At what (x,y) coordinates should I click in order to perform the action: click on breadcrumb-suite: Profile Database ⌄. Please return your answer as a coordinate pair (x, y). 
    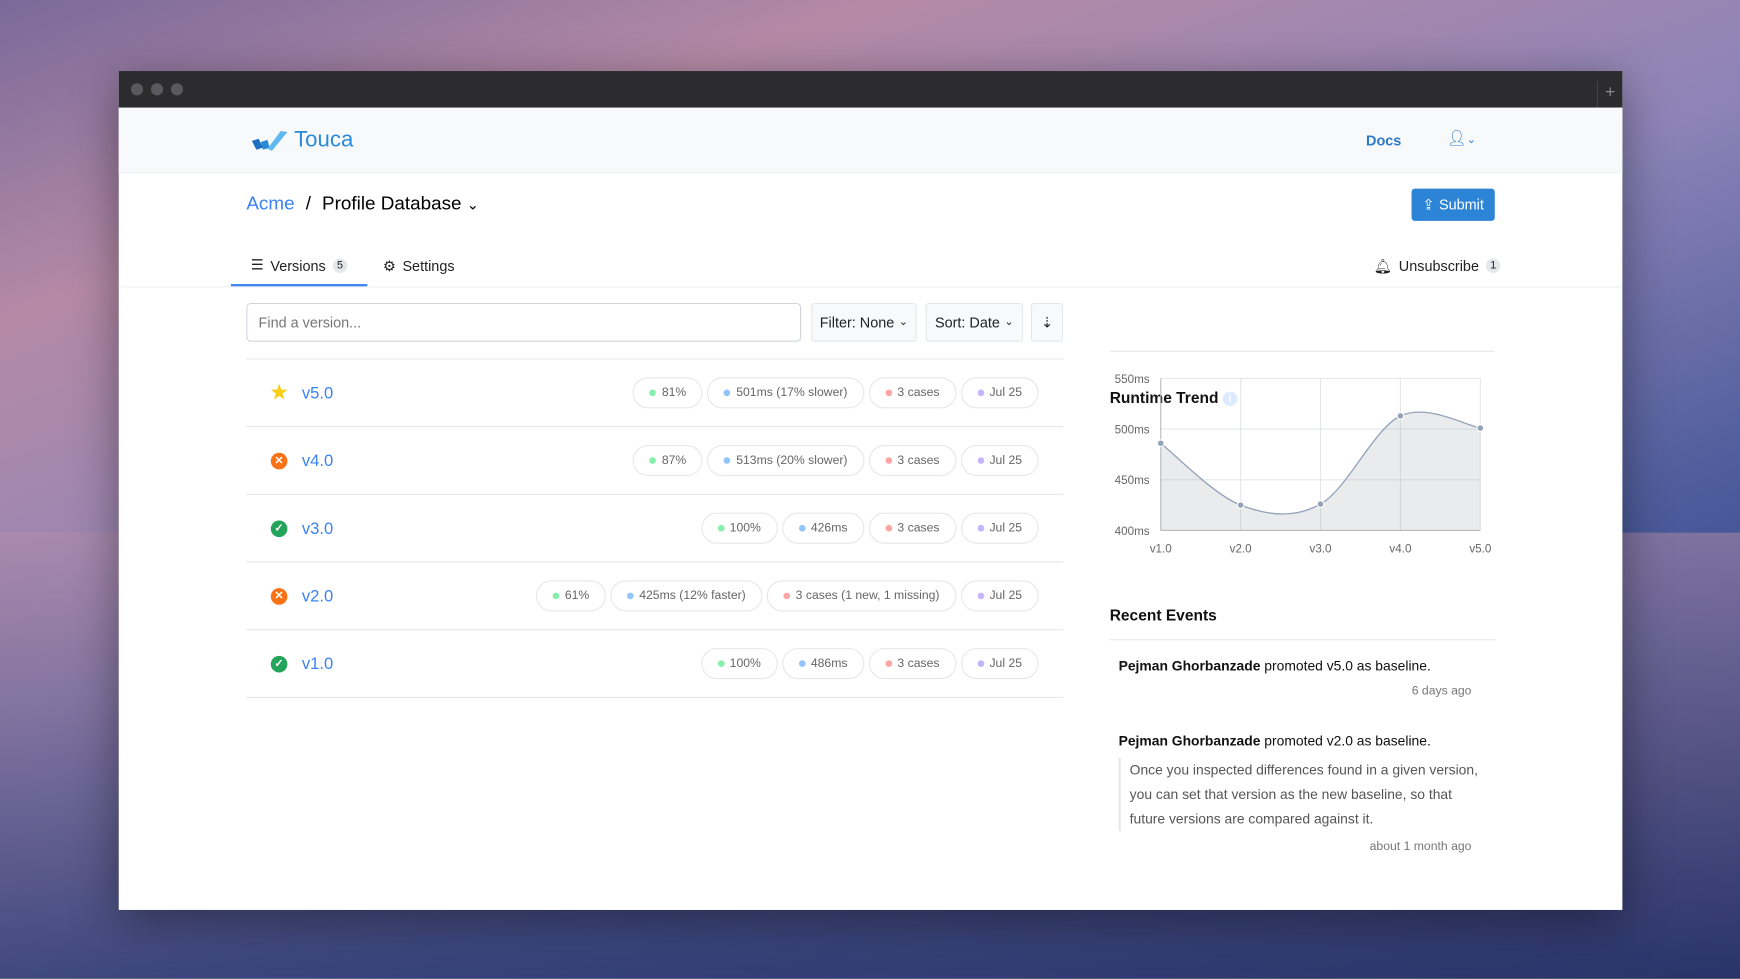
    Looking at the image, I should click on (400, 204).